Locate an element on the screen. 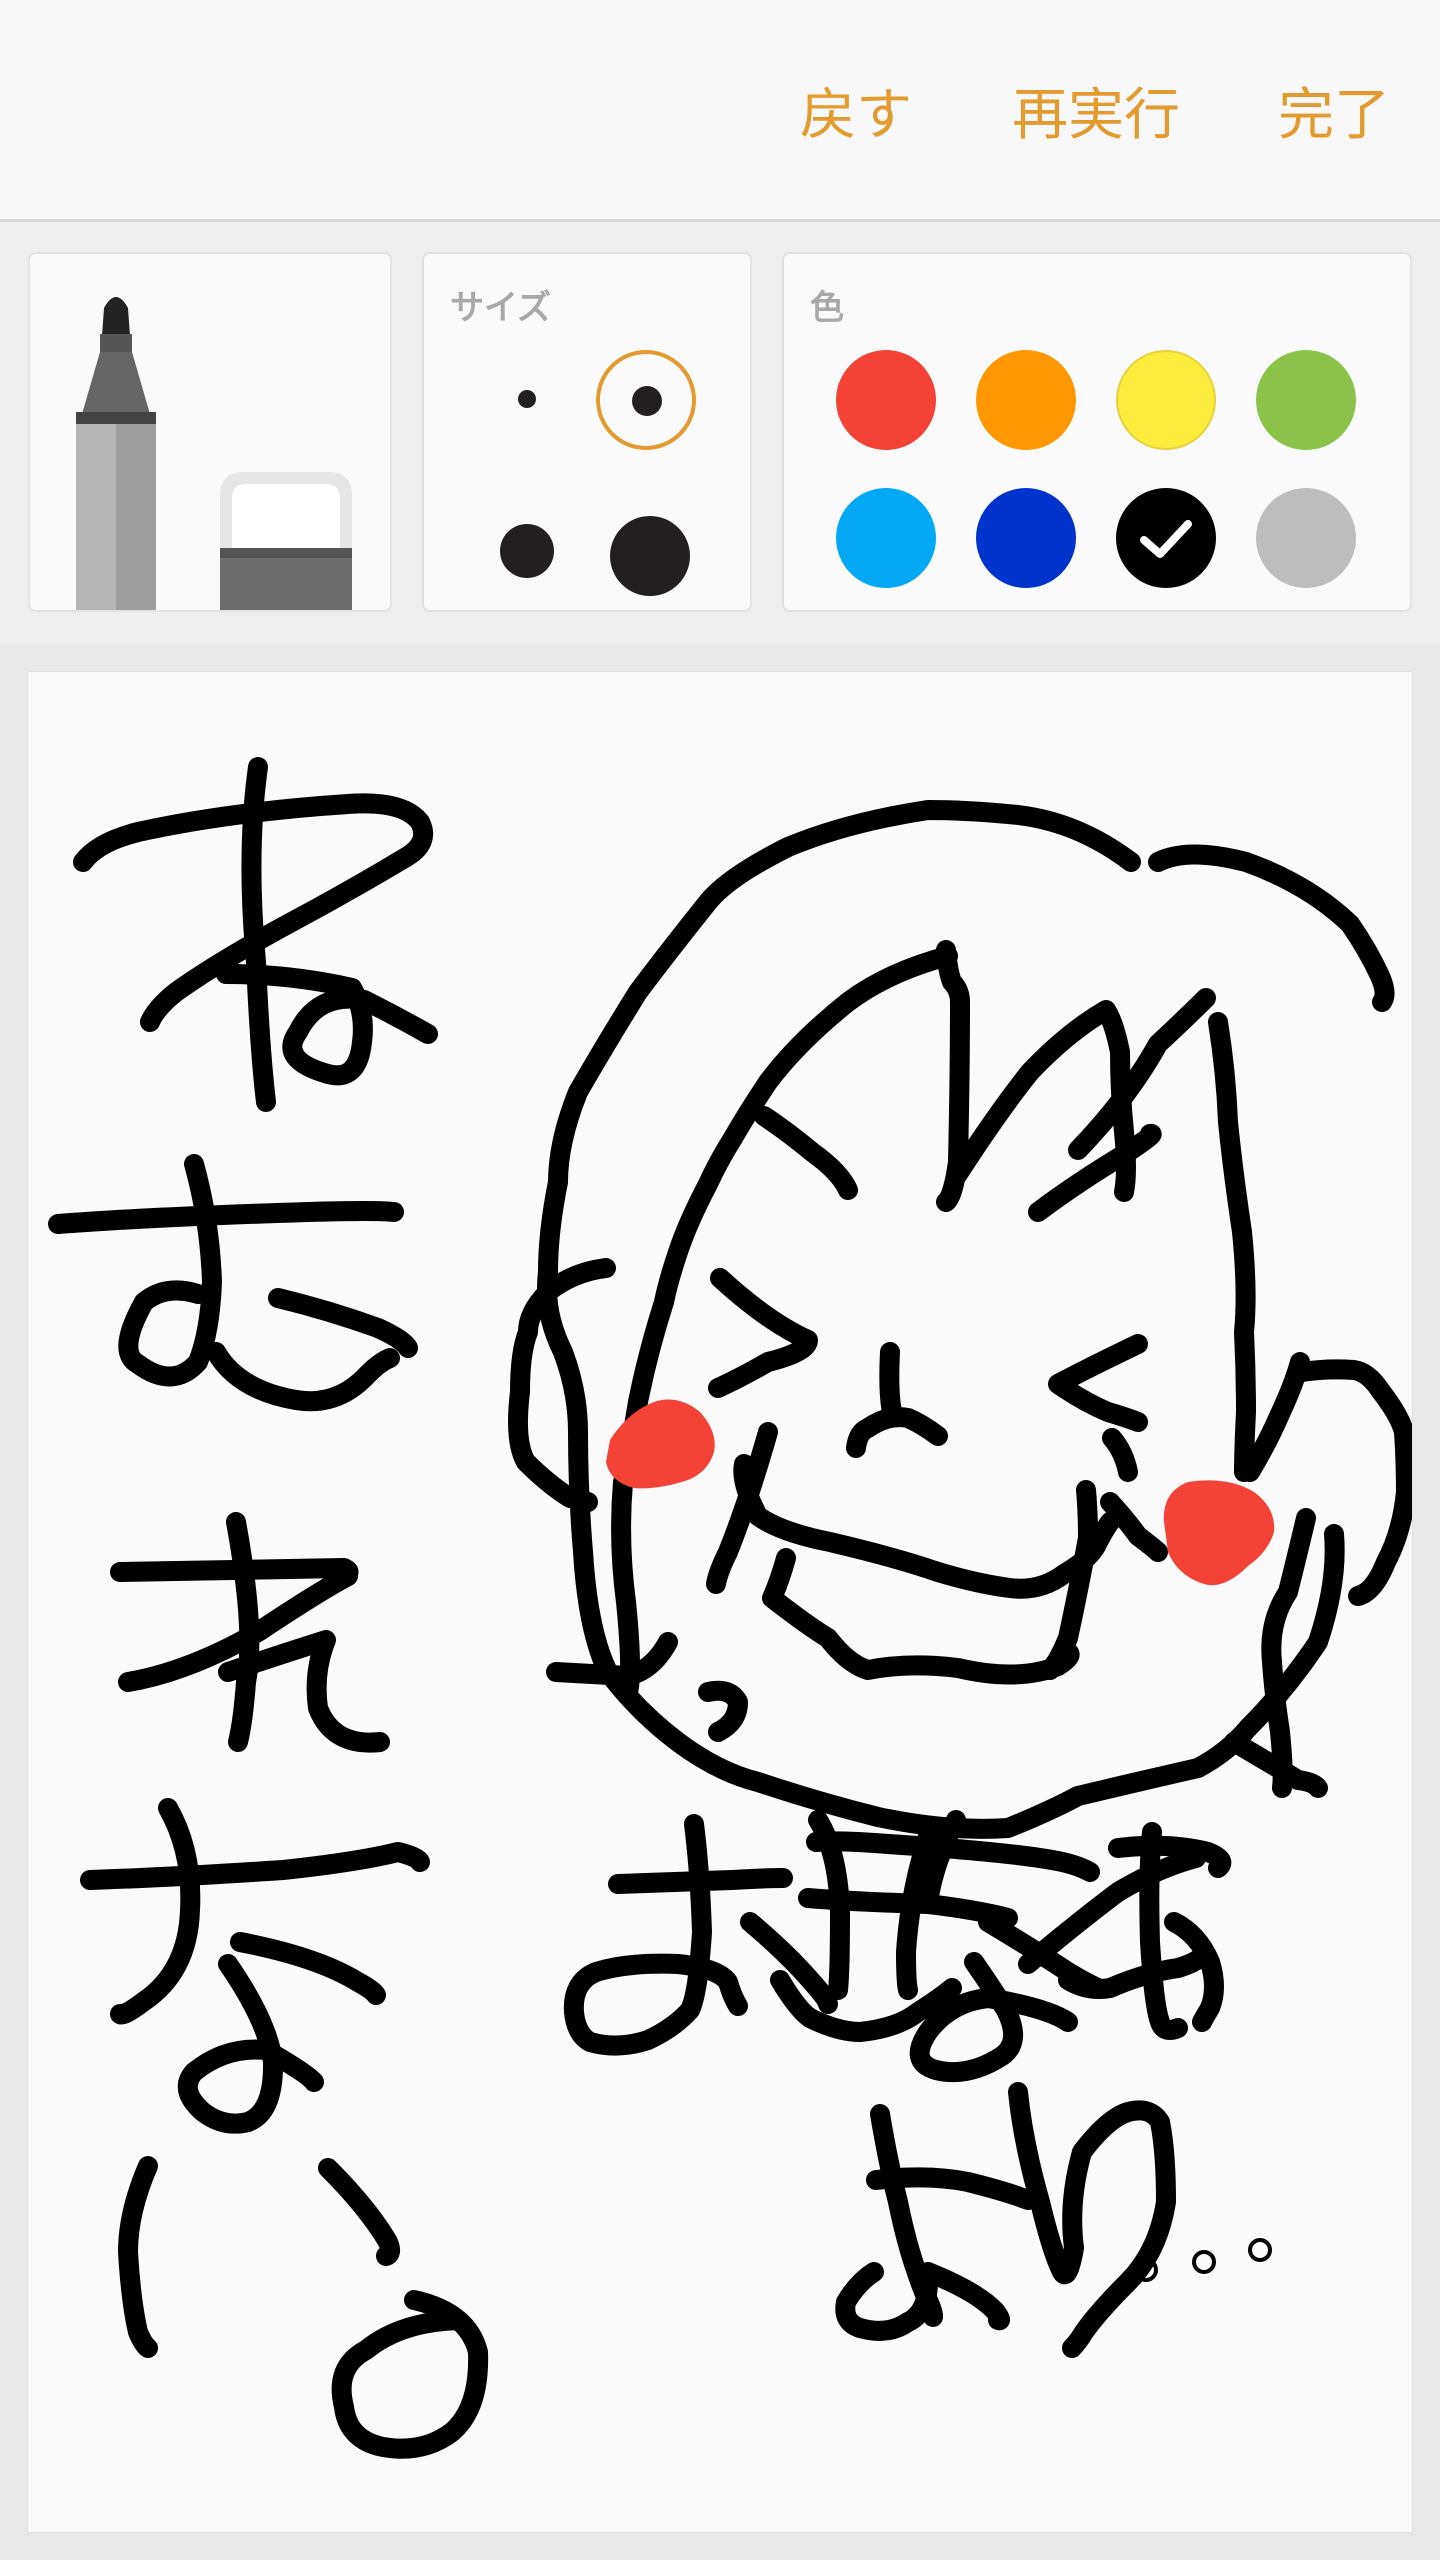 The height and width of the screenshot is (2560, 1440). checkmark-icon is located at coordinates (1166, 539).